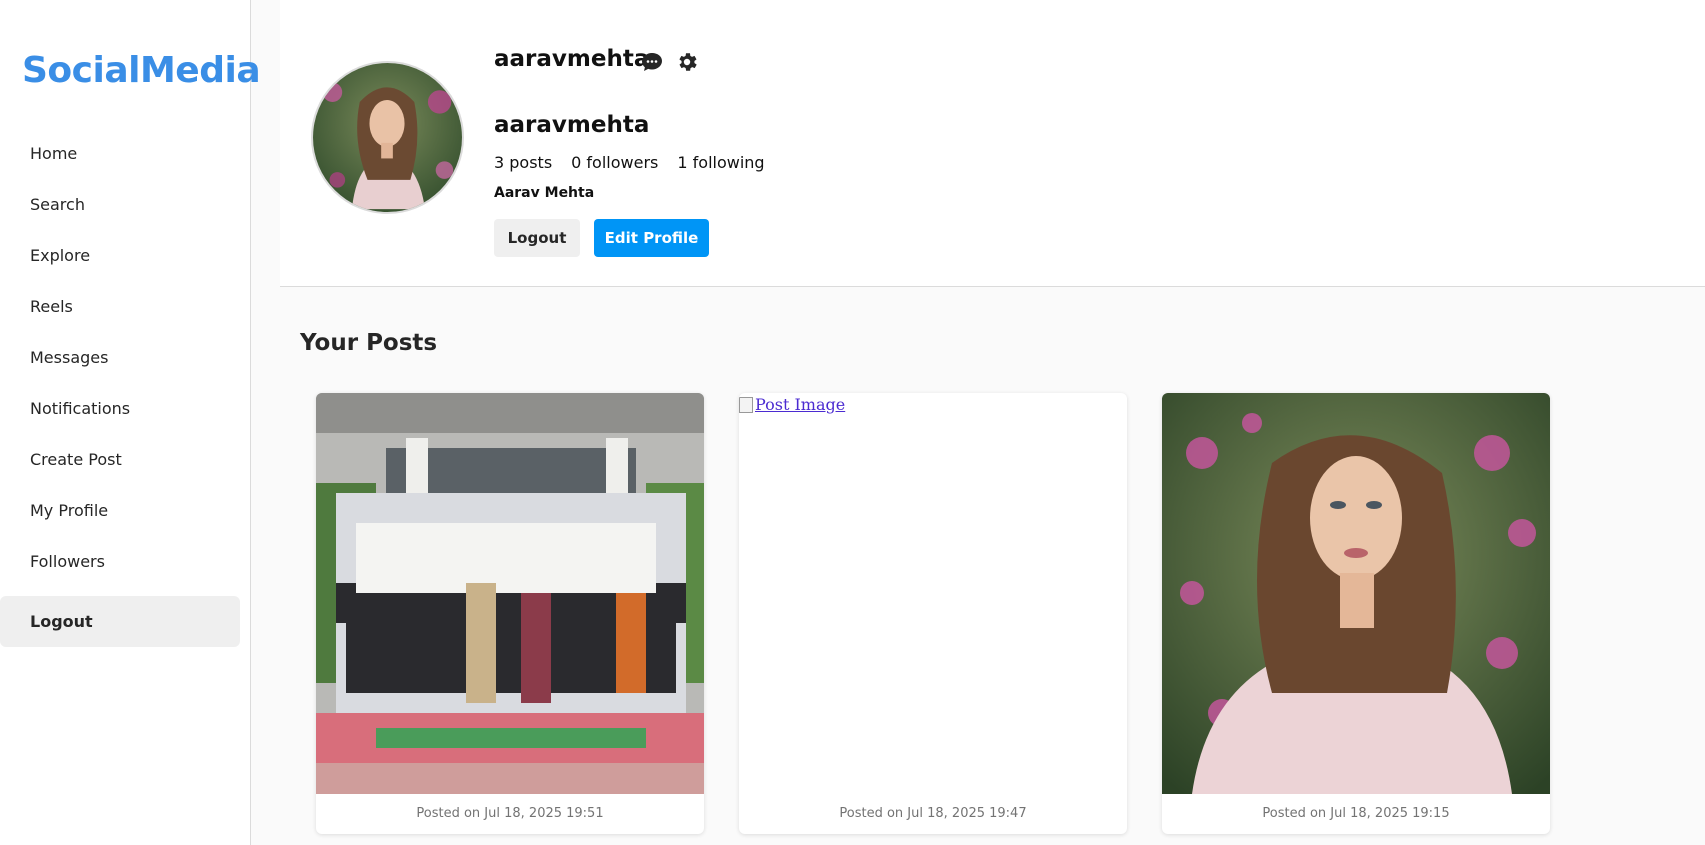 The width and height of the screenshot is (1705, 845). What do you see at coordinates (387, 137) in the screenshot?
I see `avatar` at bounding box center [387, 137].